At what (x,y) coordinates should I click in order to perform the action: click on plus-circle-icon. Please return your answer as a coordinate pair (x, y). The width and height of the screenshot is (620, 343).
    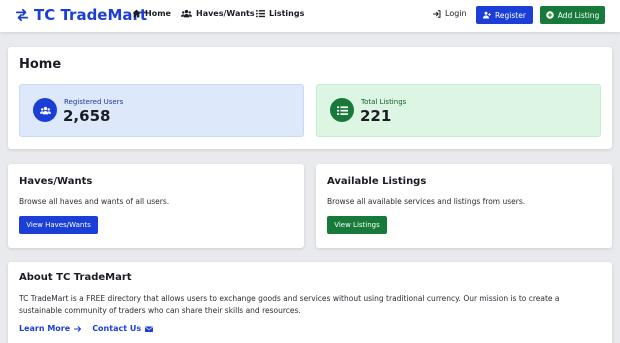
    Looking at the image, I should click on (549, 15).